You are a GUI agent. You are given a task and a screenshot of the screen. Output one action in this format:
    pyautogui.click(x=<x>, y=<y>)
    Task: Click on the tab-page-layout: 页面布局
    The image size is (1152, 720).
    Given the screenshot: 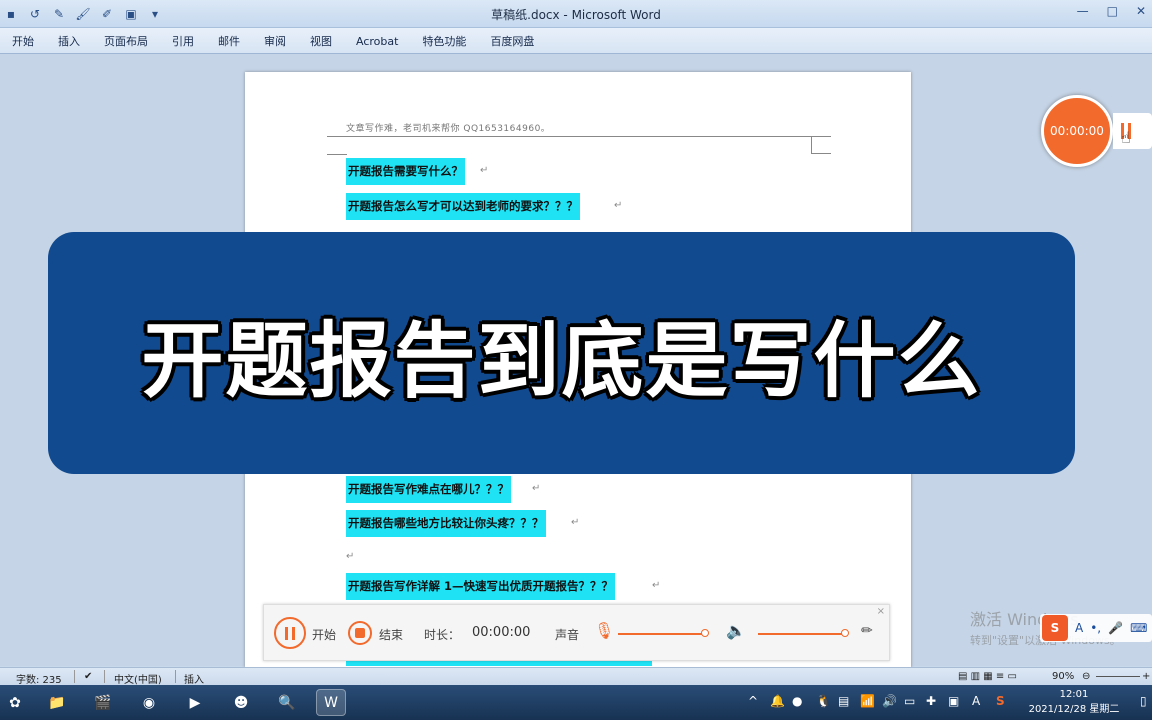 What is the action you would take?
    pyautogui.click(x=132, y=41)
    